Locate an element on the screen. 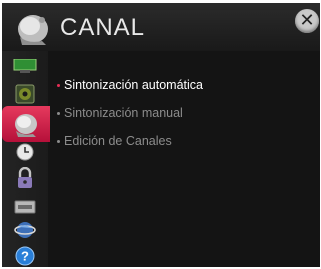 This screenshot has height=269, width=321. options-icon is located at coordinates (25, 207).